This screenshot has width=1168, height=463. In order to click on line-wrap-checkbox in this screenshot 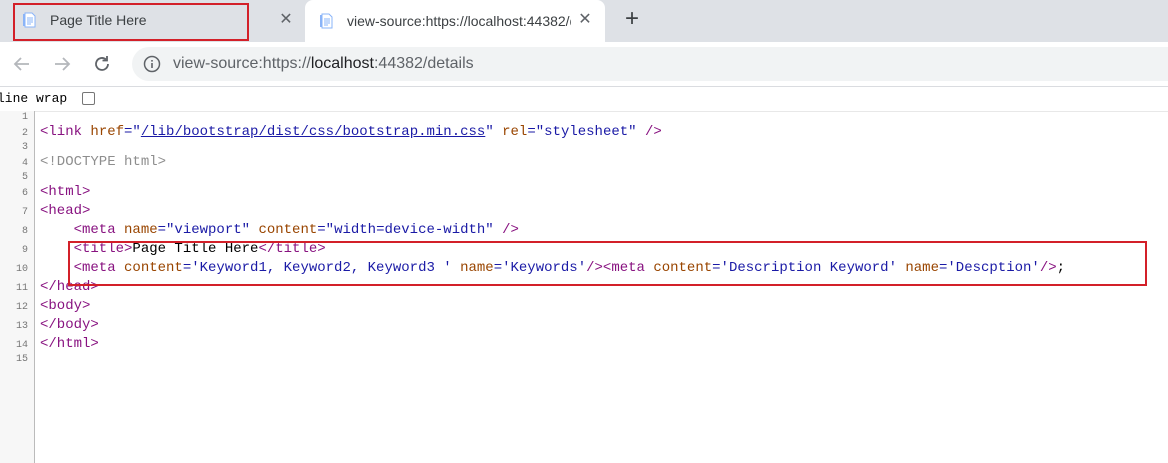, I will do `click(88, 98)`.